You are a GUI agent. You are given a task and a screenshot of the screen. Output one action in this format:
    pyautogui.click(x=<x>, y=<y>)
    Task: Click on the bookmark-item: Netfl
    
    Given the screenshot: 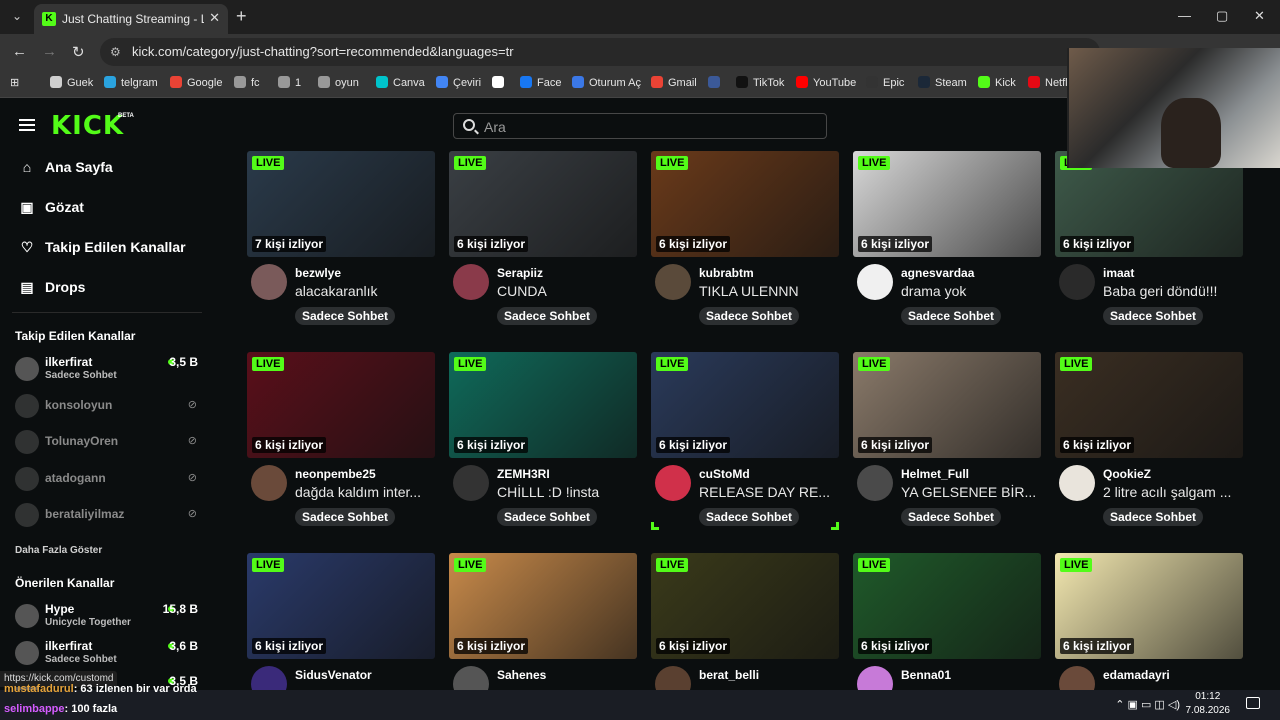 What is the action you would take?
    pyautogui.click(x=1048, y=82)
    